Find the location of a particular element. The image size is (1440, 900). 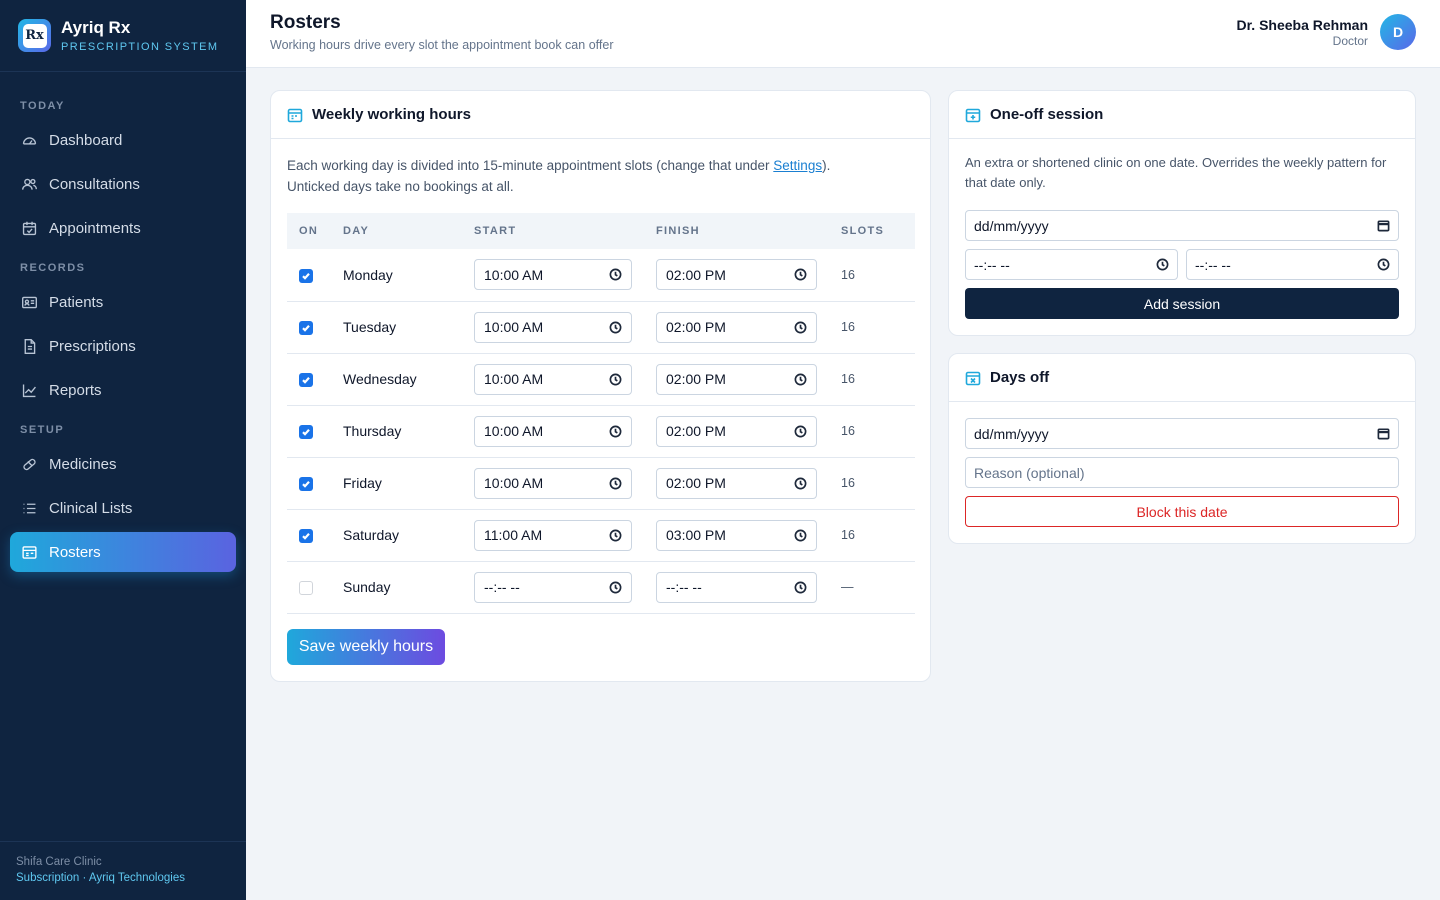

card-title: Weekly working hours is located at coordinates (391, 114).